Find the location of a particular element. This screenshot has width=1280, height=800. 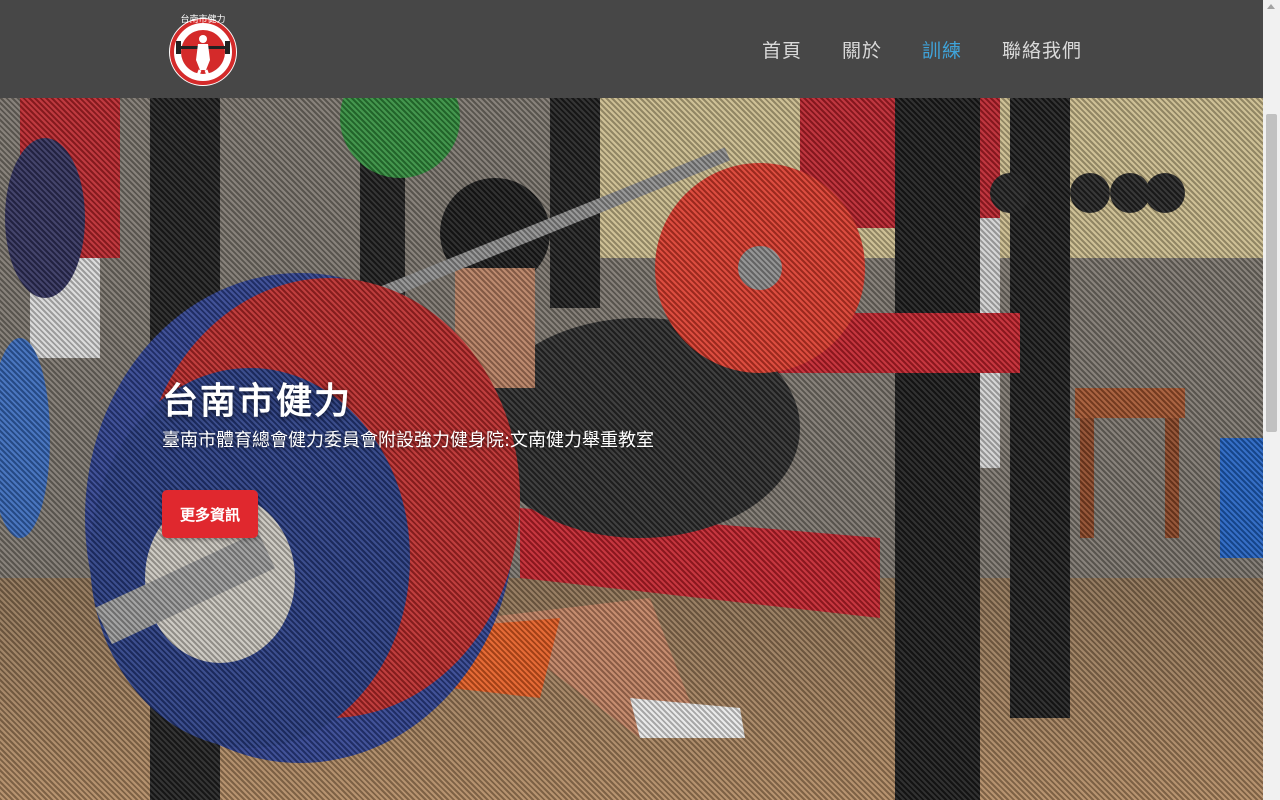

more-info-button: 更多資訊 is located at coordinates (210, 514).